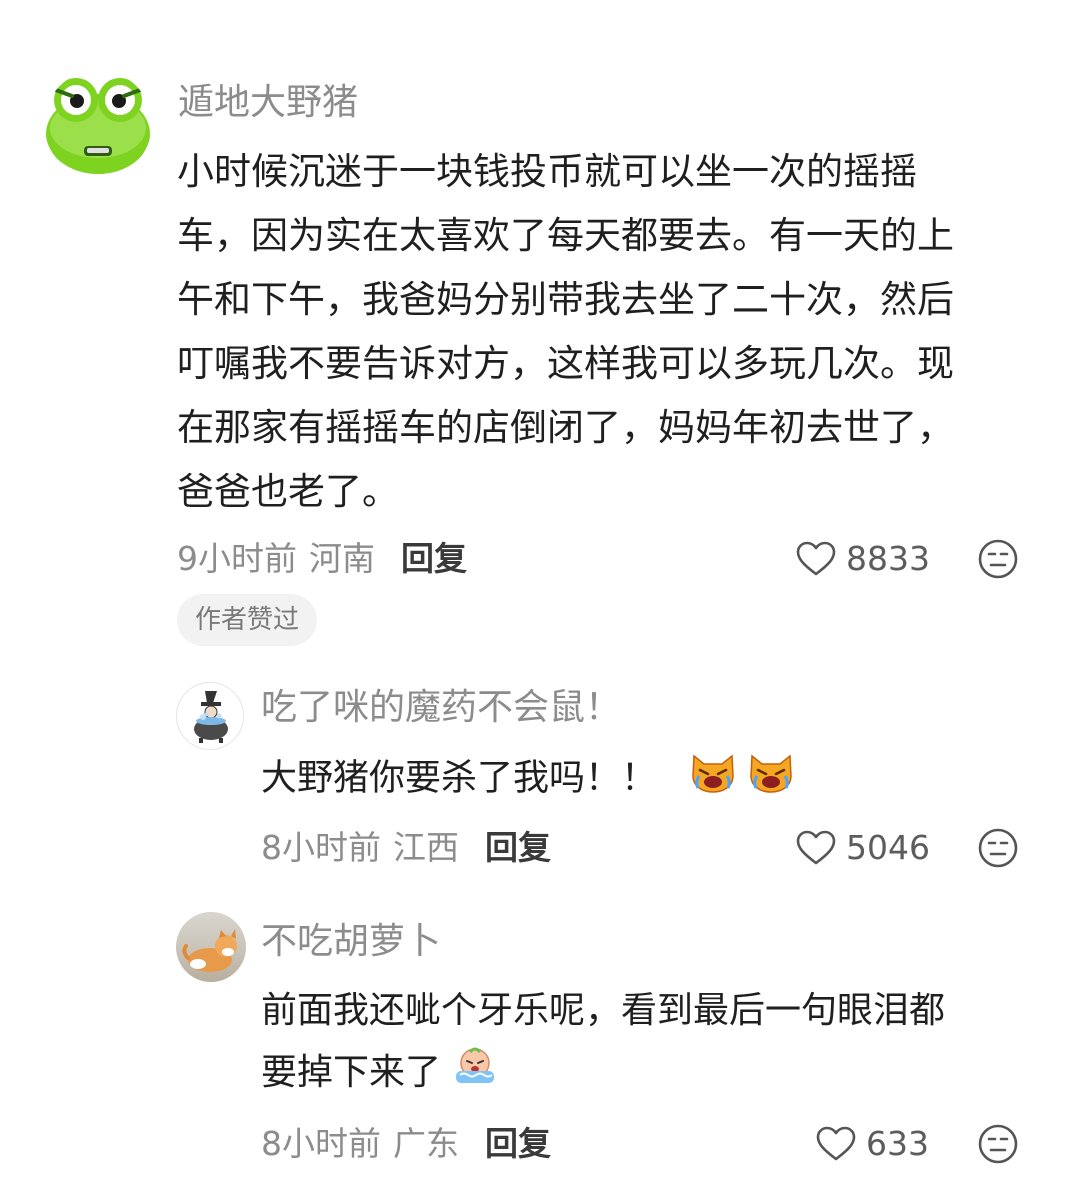 The image size is (1080, 1202). Describe the element at coordinates (603, 1073) in the screenshot. I see `comment-line-wrap: 要掉下来了` at that location.